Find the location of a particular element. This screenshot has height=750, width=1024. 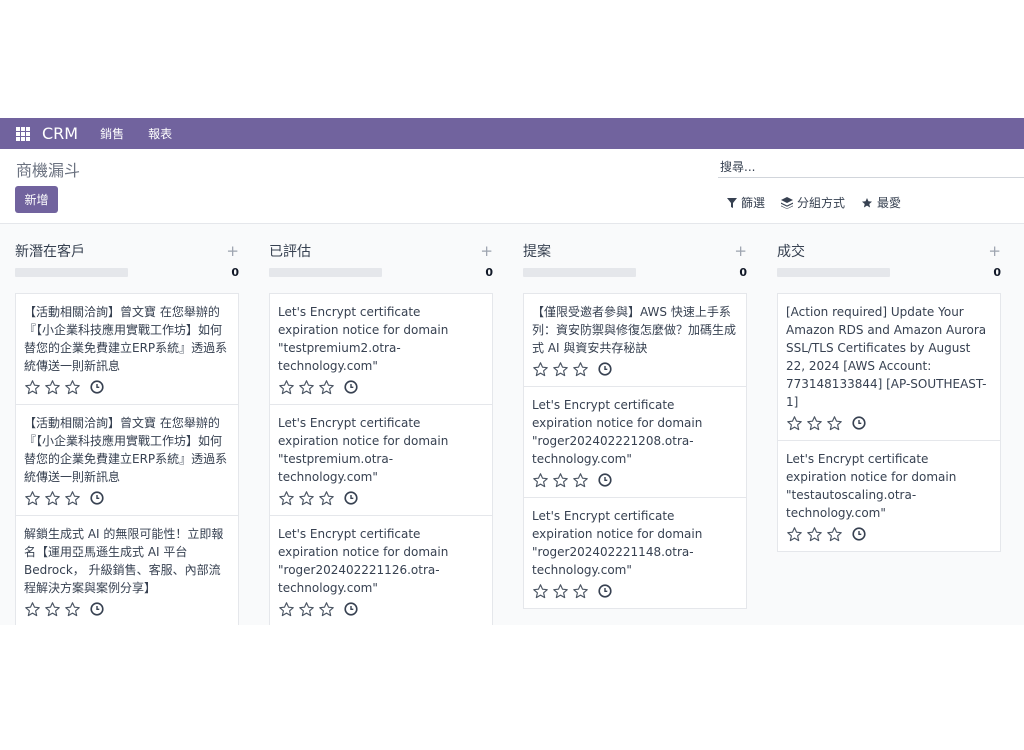

column-header: 已評估 + is located at coordinates (382, 251).